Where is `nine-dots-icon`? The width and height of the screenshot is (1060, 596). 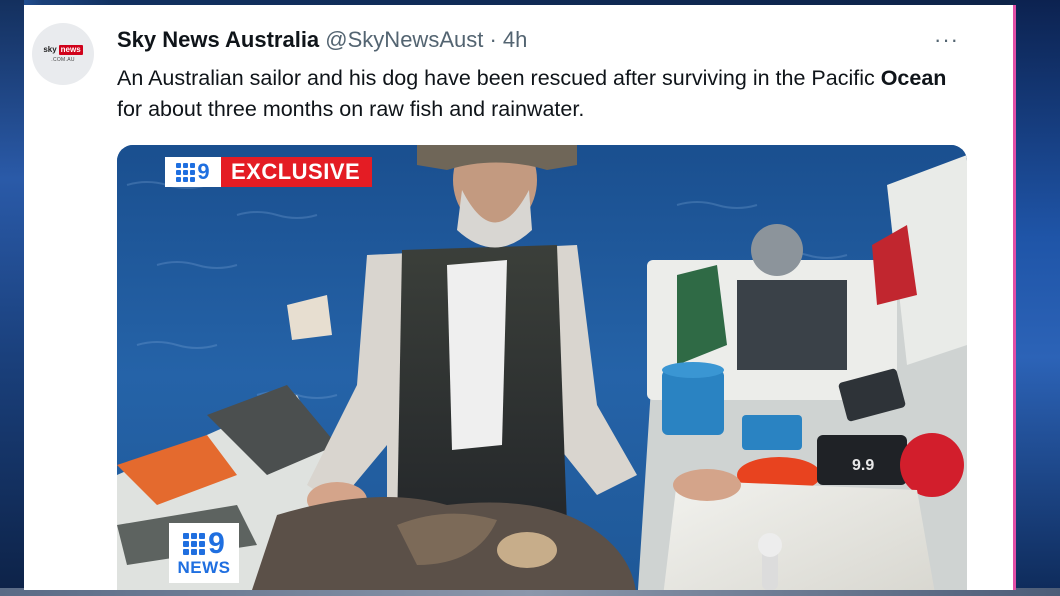
nine-dots-icon is located at coordinates (186, 172).